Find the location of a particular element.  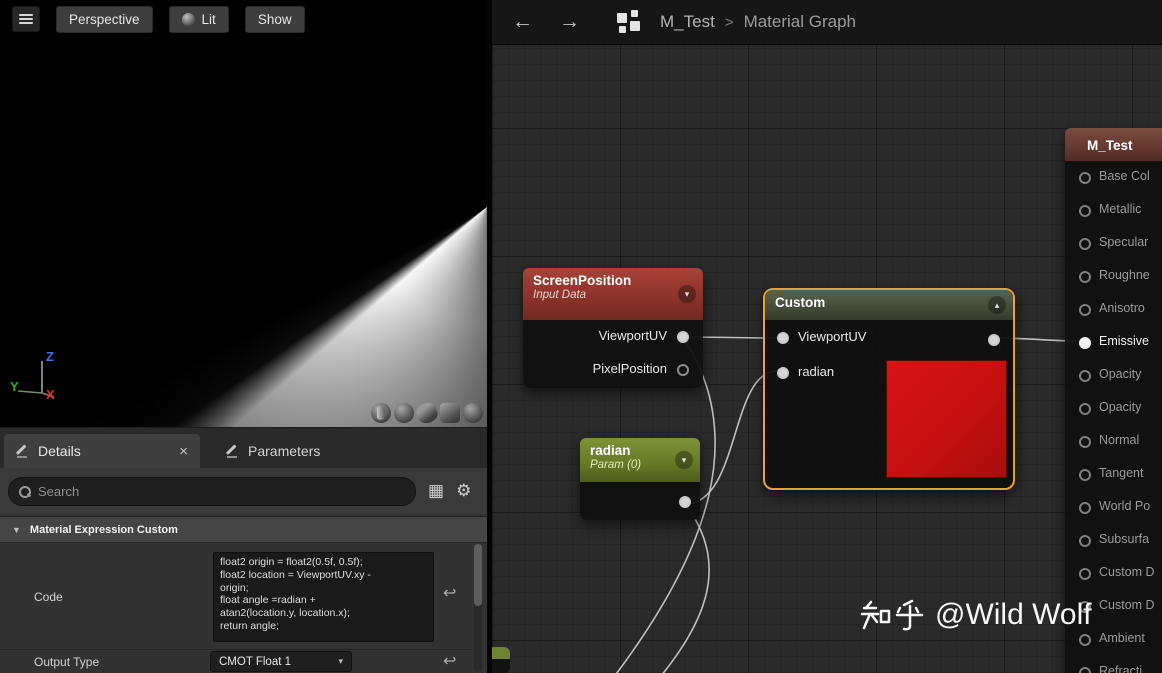

scrollbar-thumb is located at coordinates (478, 575).